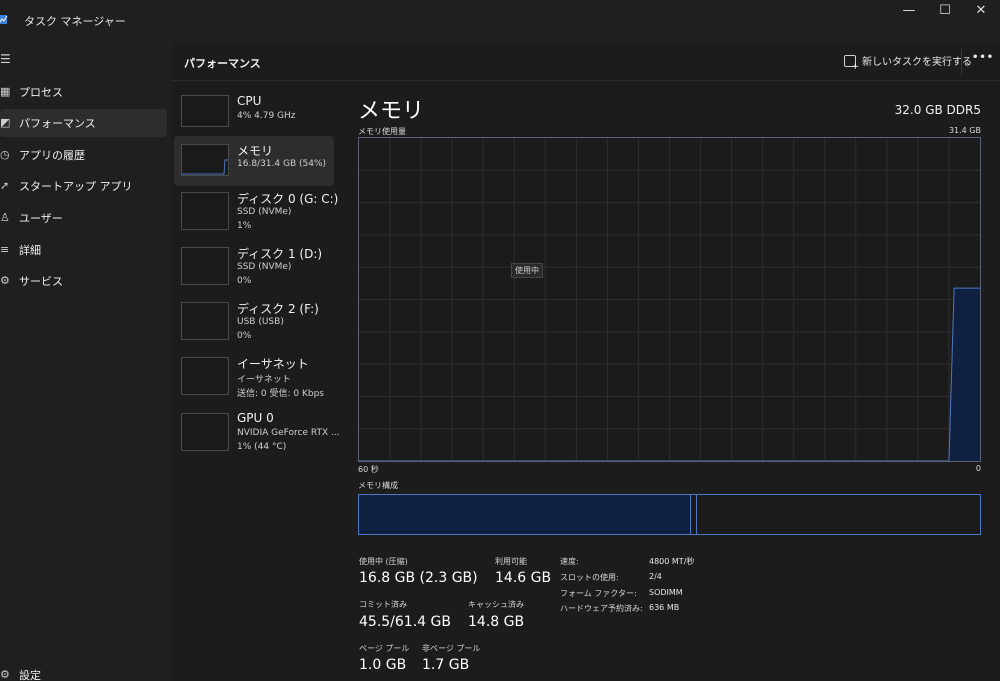  What do you see at coordinates (205, 167) in the screenshot?
I see `memory-mini-graph-line` at bounding box center [205, 167].